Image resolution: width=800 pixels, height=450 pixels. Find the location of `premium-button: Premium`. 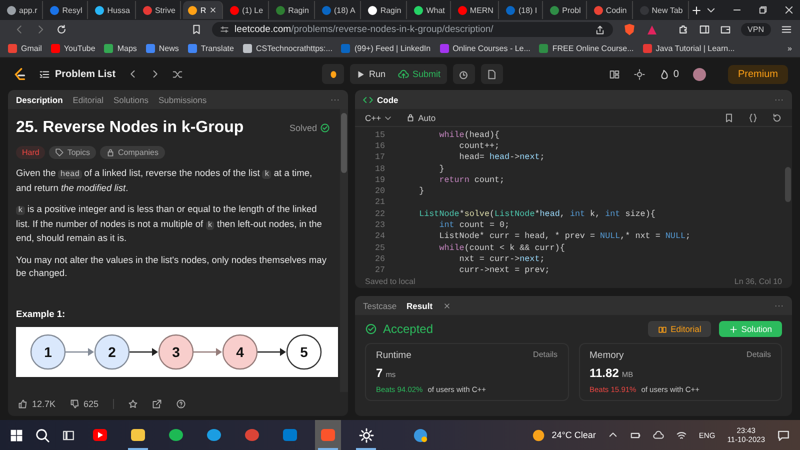

premium-button: Premium is located at coordinates (758, 74).